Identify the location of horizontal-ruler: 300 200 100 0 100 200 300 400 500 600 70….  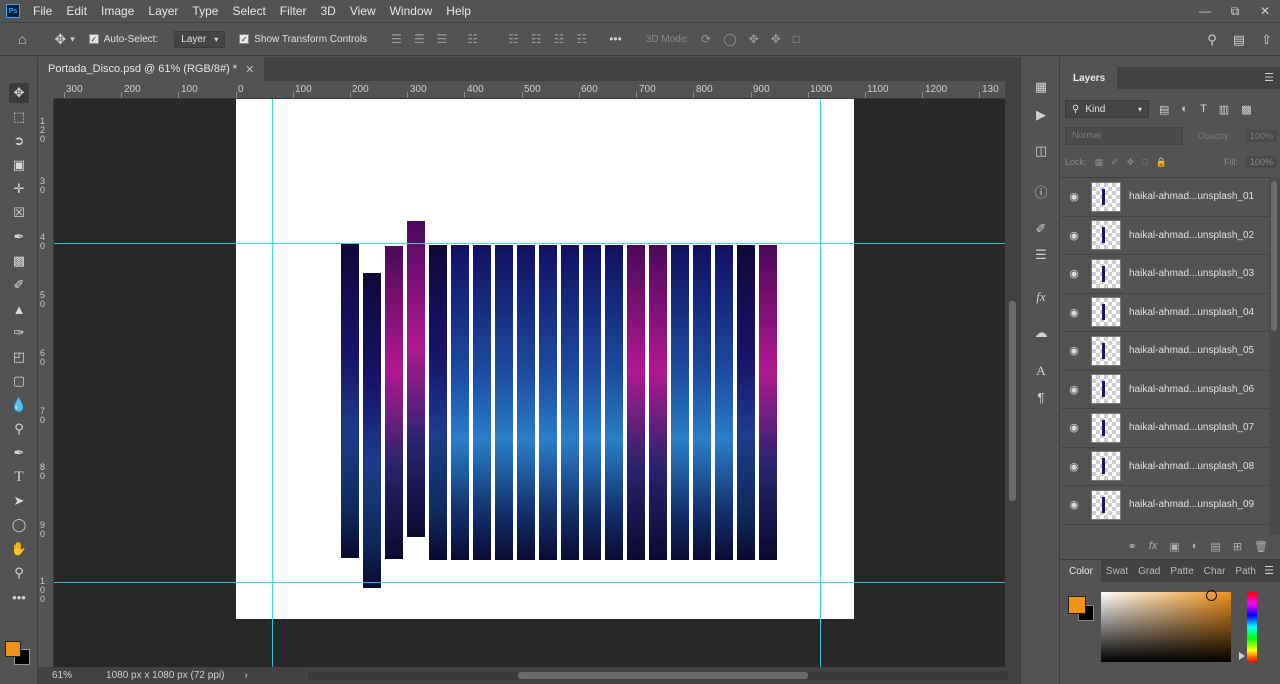
(529, 90).